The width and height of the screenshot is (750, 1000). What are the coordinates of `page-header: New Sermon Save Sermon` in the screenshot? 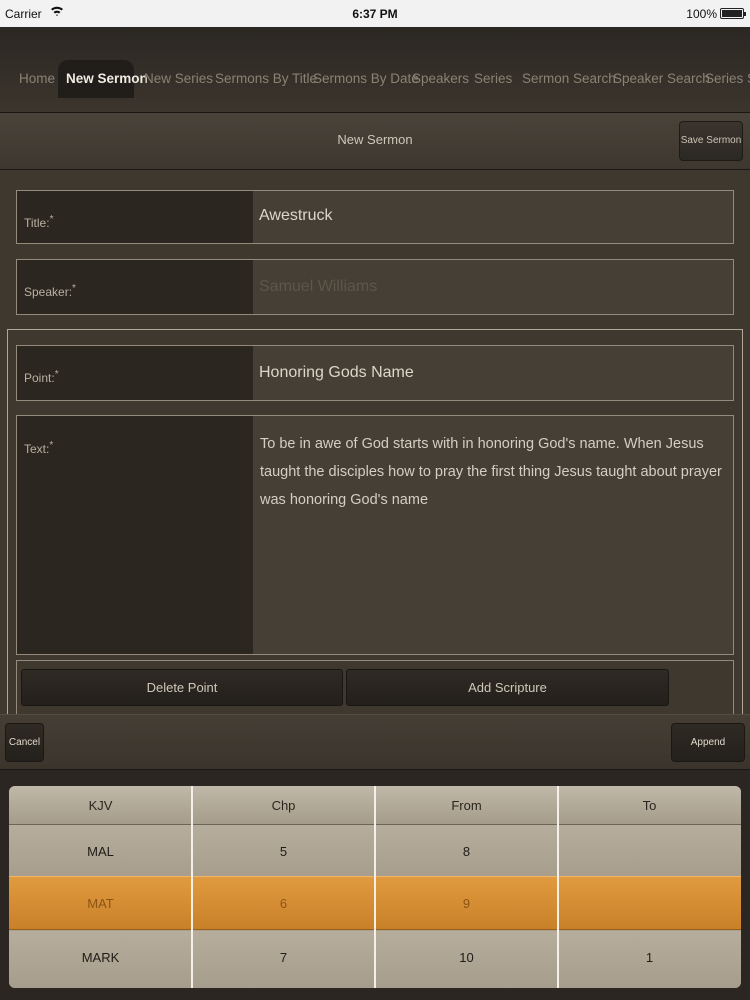 It's located at (375, 141).